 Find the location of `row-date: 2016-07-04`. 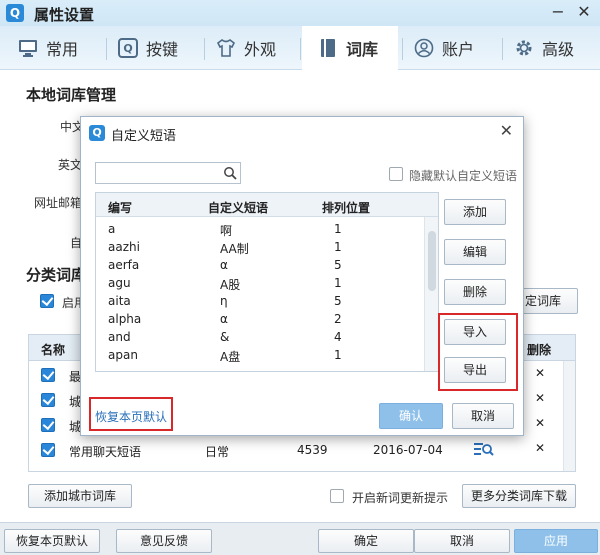

row-date: 2016-07-04 is located at coordinates (408, 450).